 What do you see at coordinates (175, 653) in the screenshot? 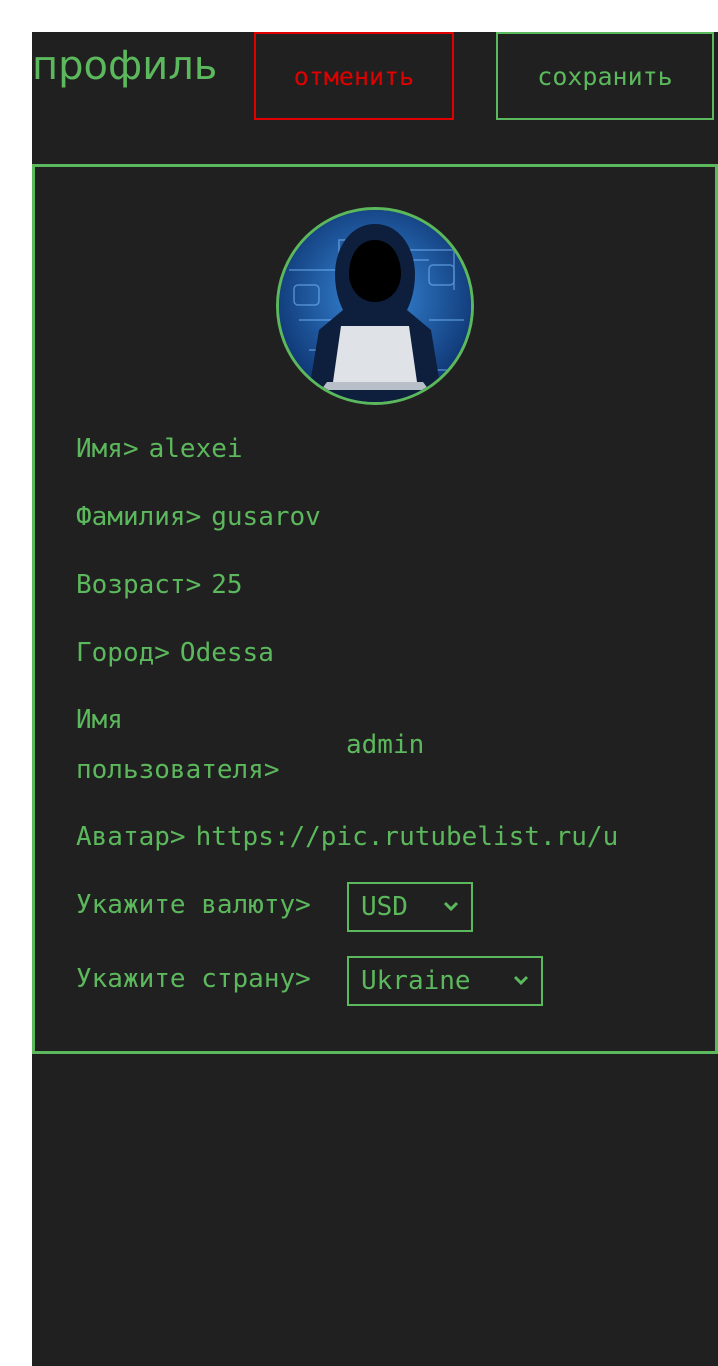
I see `city-row: Город> Odessa` at bounding box center [175, 653].